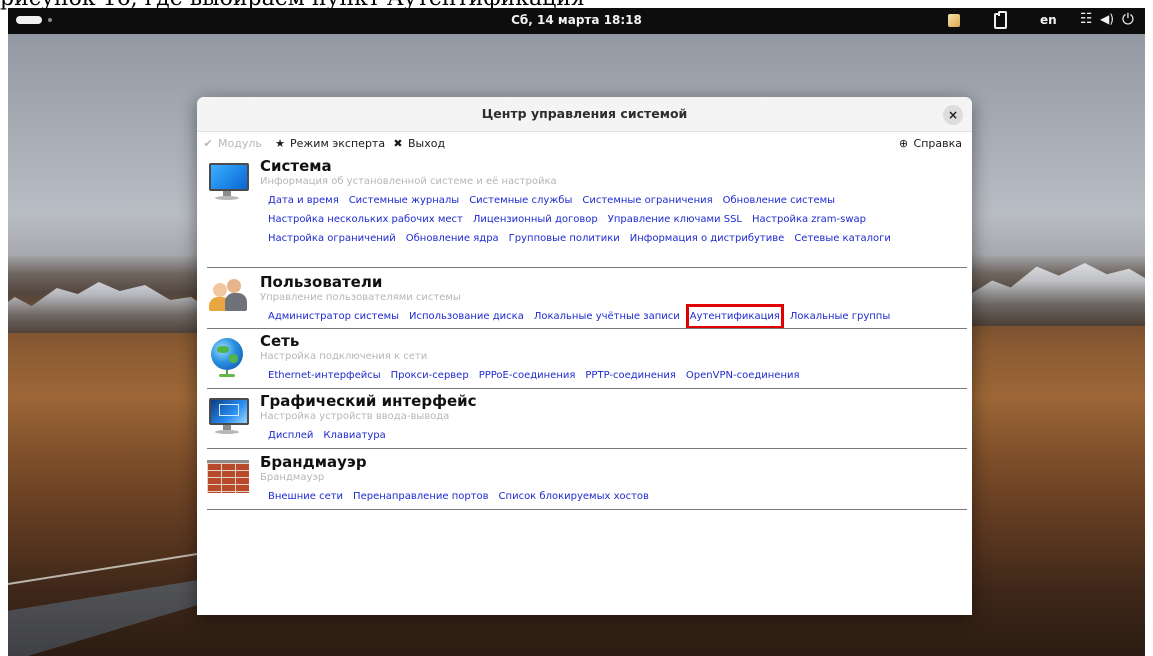 The image size is (1153, 656). What do you see at coordinates (240, 143) in the screenshot?
I see `module-label: Модуль` at bounding box center [240, 143].